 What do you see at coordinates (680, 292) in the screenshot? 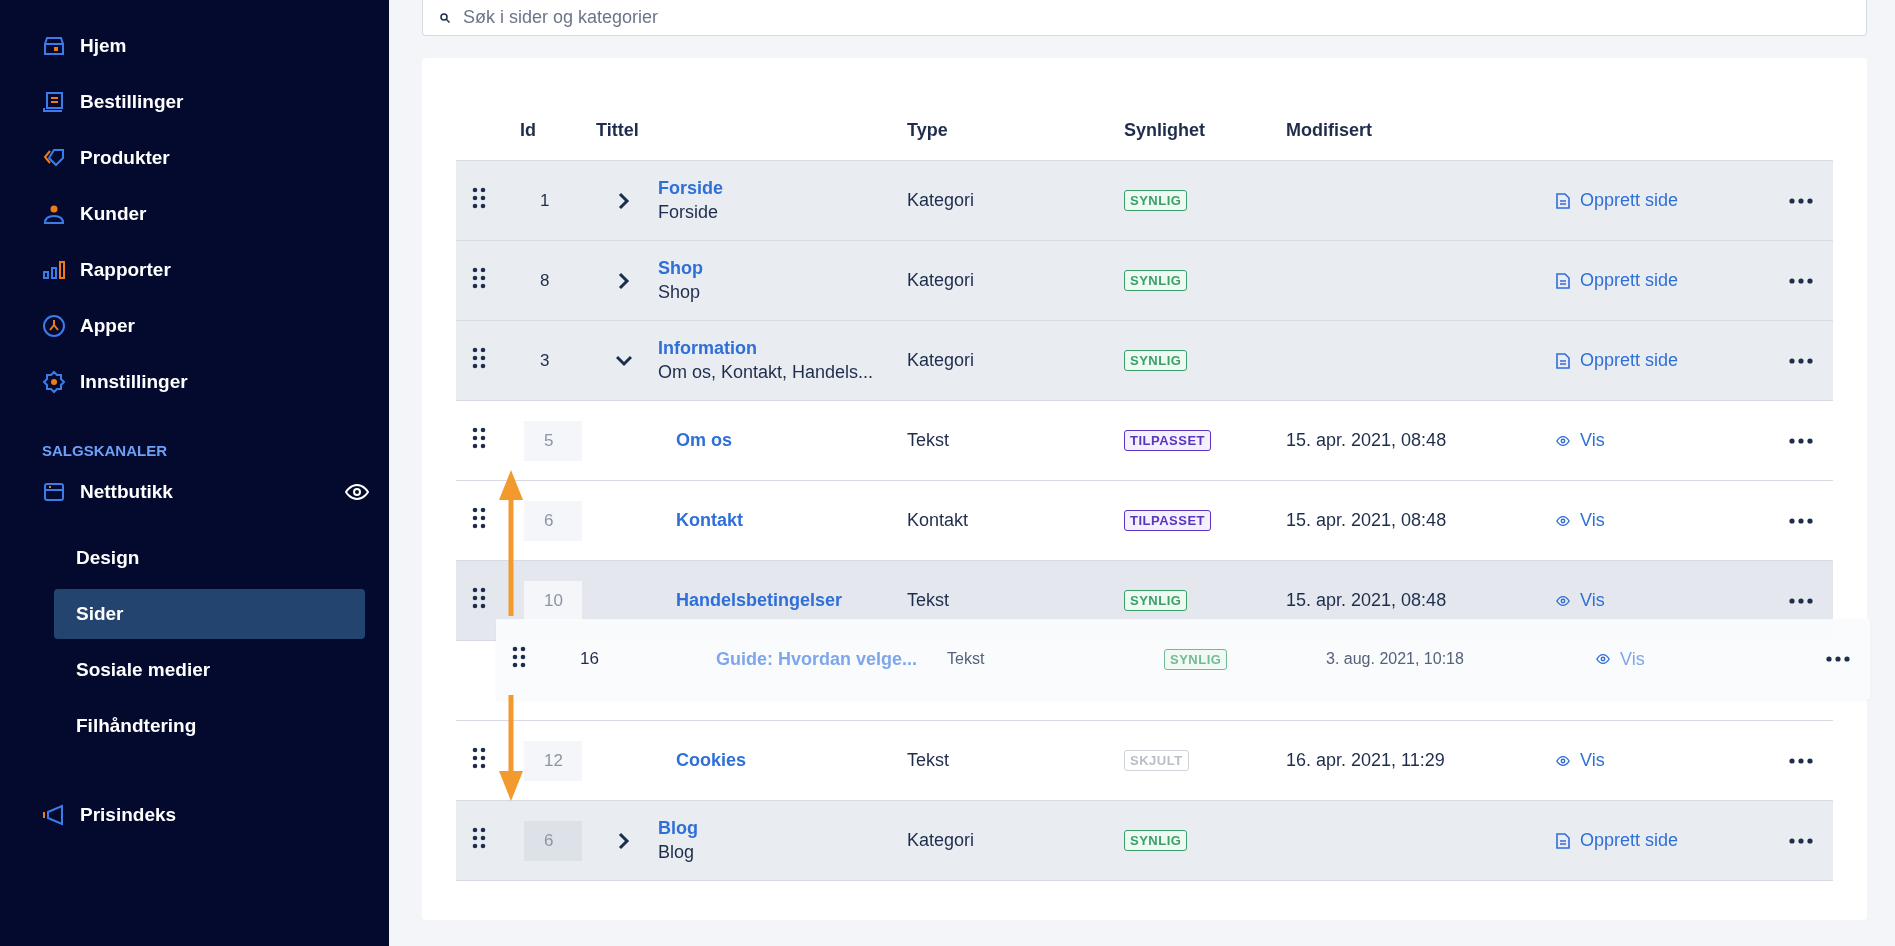
I see `page-subtitle: Shop` at bounding box center [680, 292].